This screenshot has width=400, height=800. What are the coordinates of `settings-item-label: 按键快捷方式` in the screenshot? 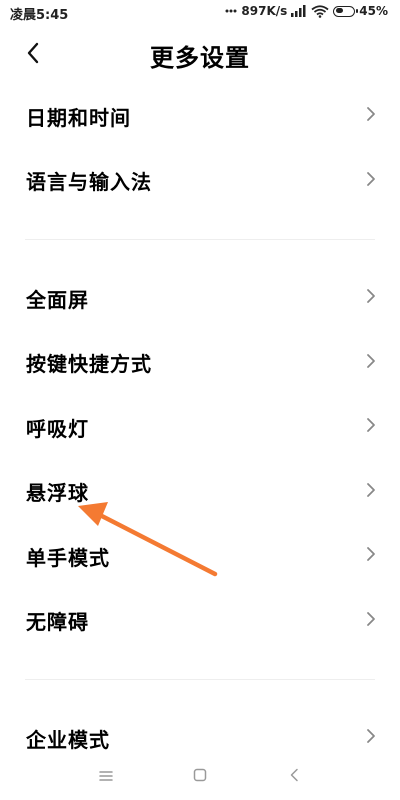 It's located at (89, 364).